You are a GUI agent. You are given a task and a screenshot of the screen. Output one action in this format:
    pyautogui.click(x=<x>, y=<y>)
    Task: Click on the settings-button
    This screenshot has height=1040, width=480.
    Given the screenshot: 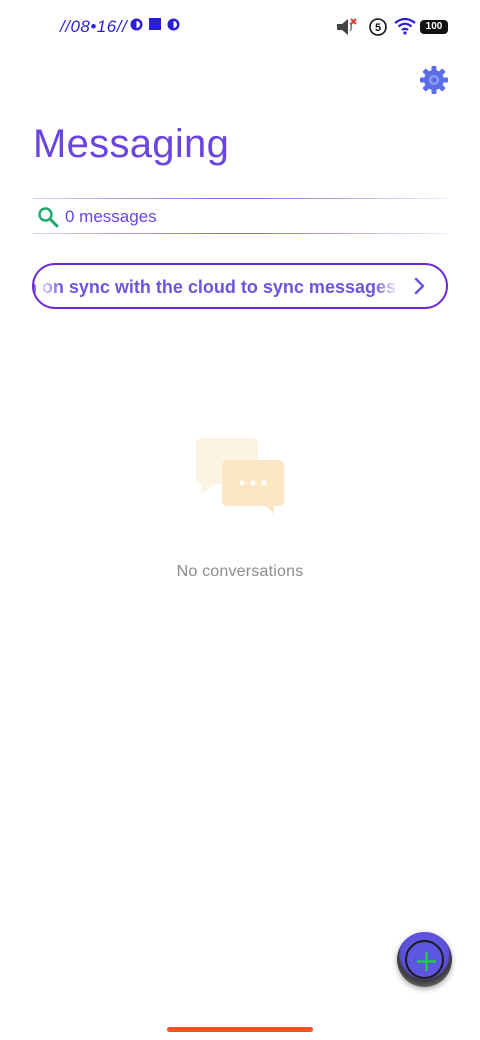 What is the action you would take?
    pyautogui.click(x=434, y=80)
    